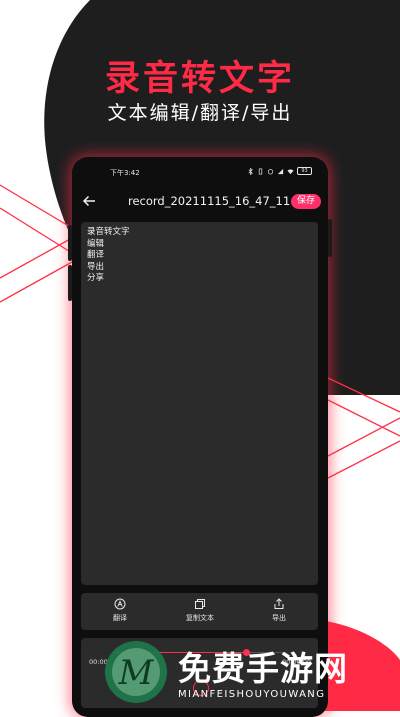 This screenshot has height=717, width=400. I want to click on alarm-icon, so click(270, 171).